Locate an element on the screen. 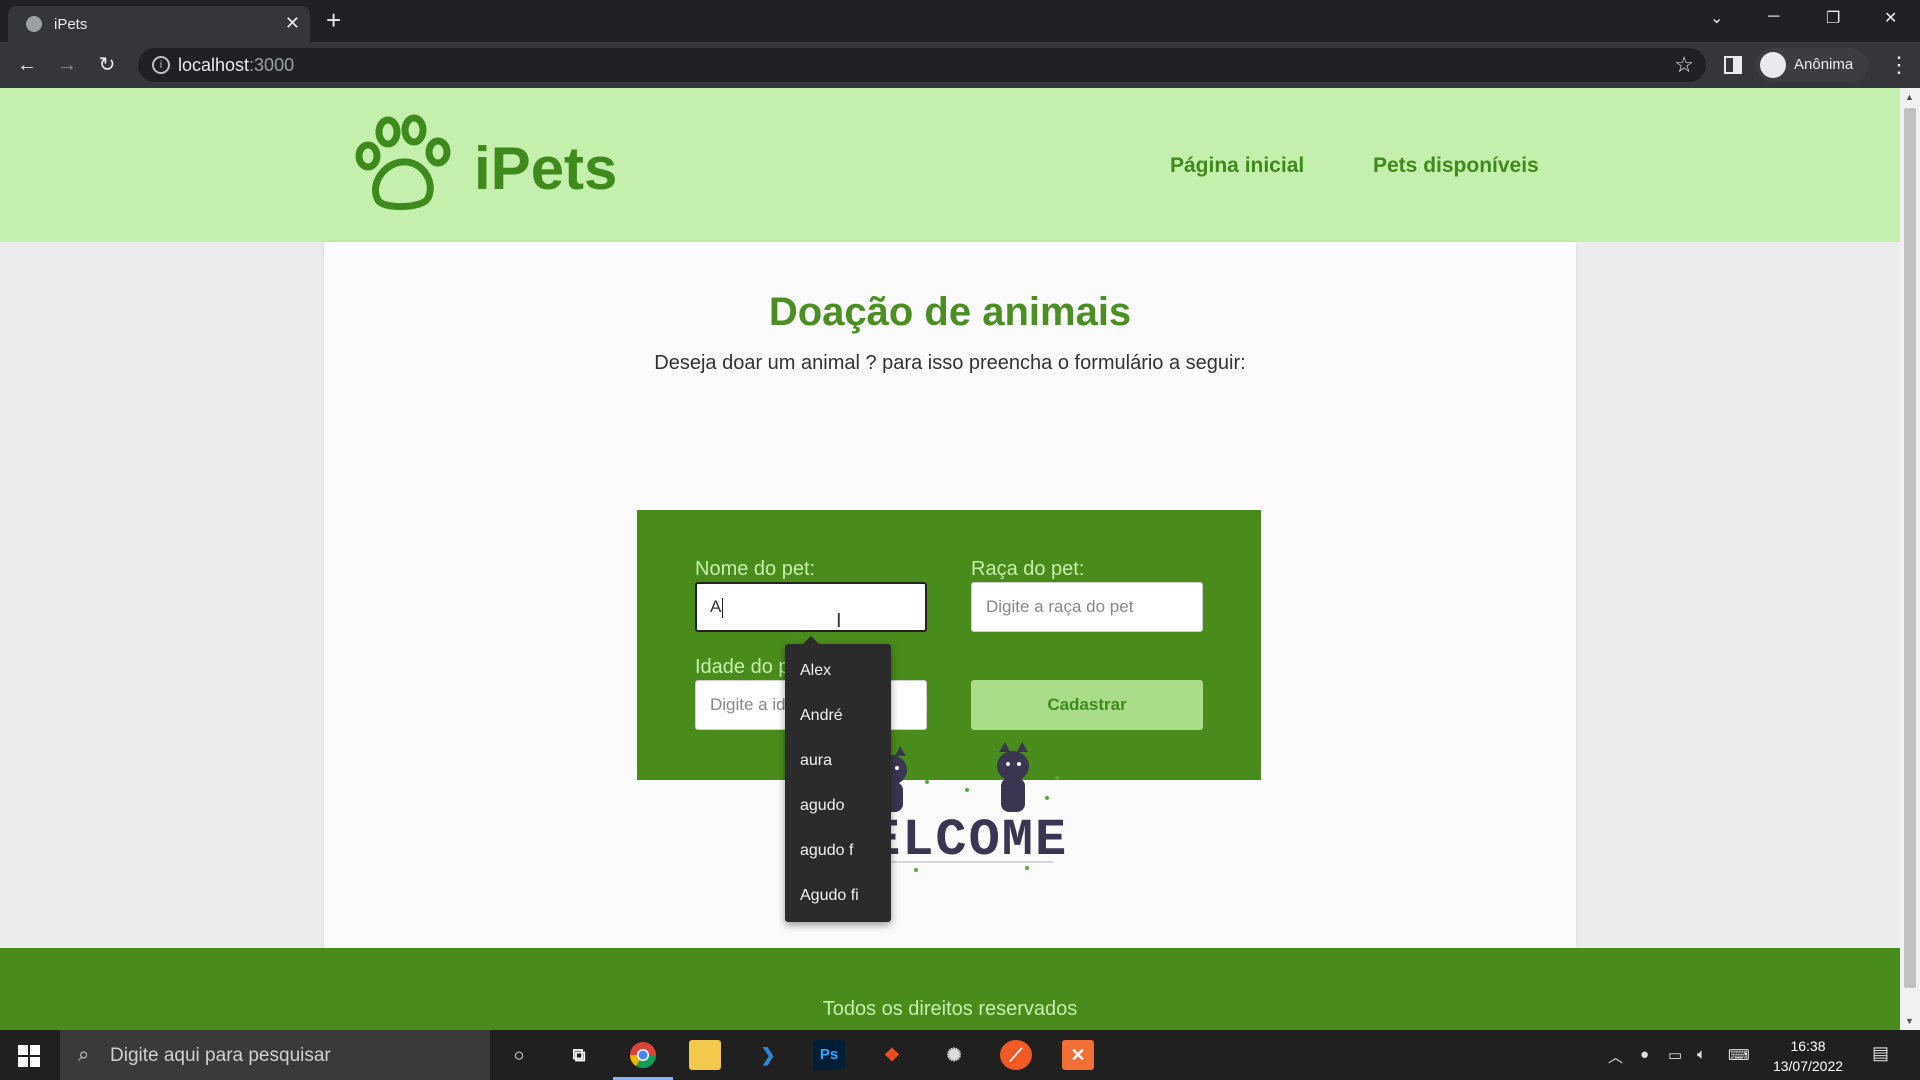 Image resolution: width=1920 pixels, height=1080 pixels. taskbar-search-placeholder: Digite aqui para pesquisar is located at coordinates (220, 1055).